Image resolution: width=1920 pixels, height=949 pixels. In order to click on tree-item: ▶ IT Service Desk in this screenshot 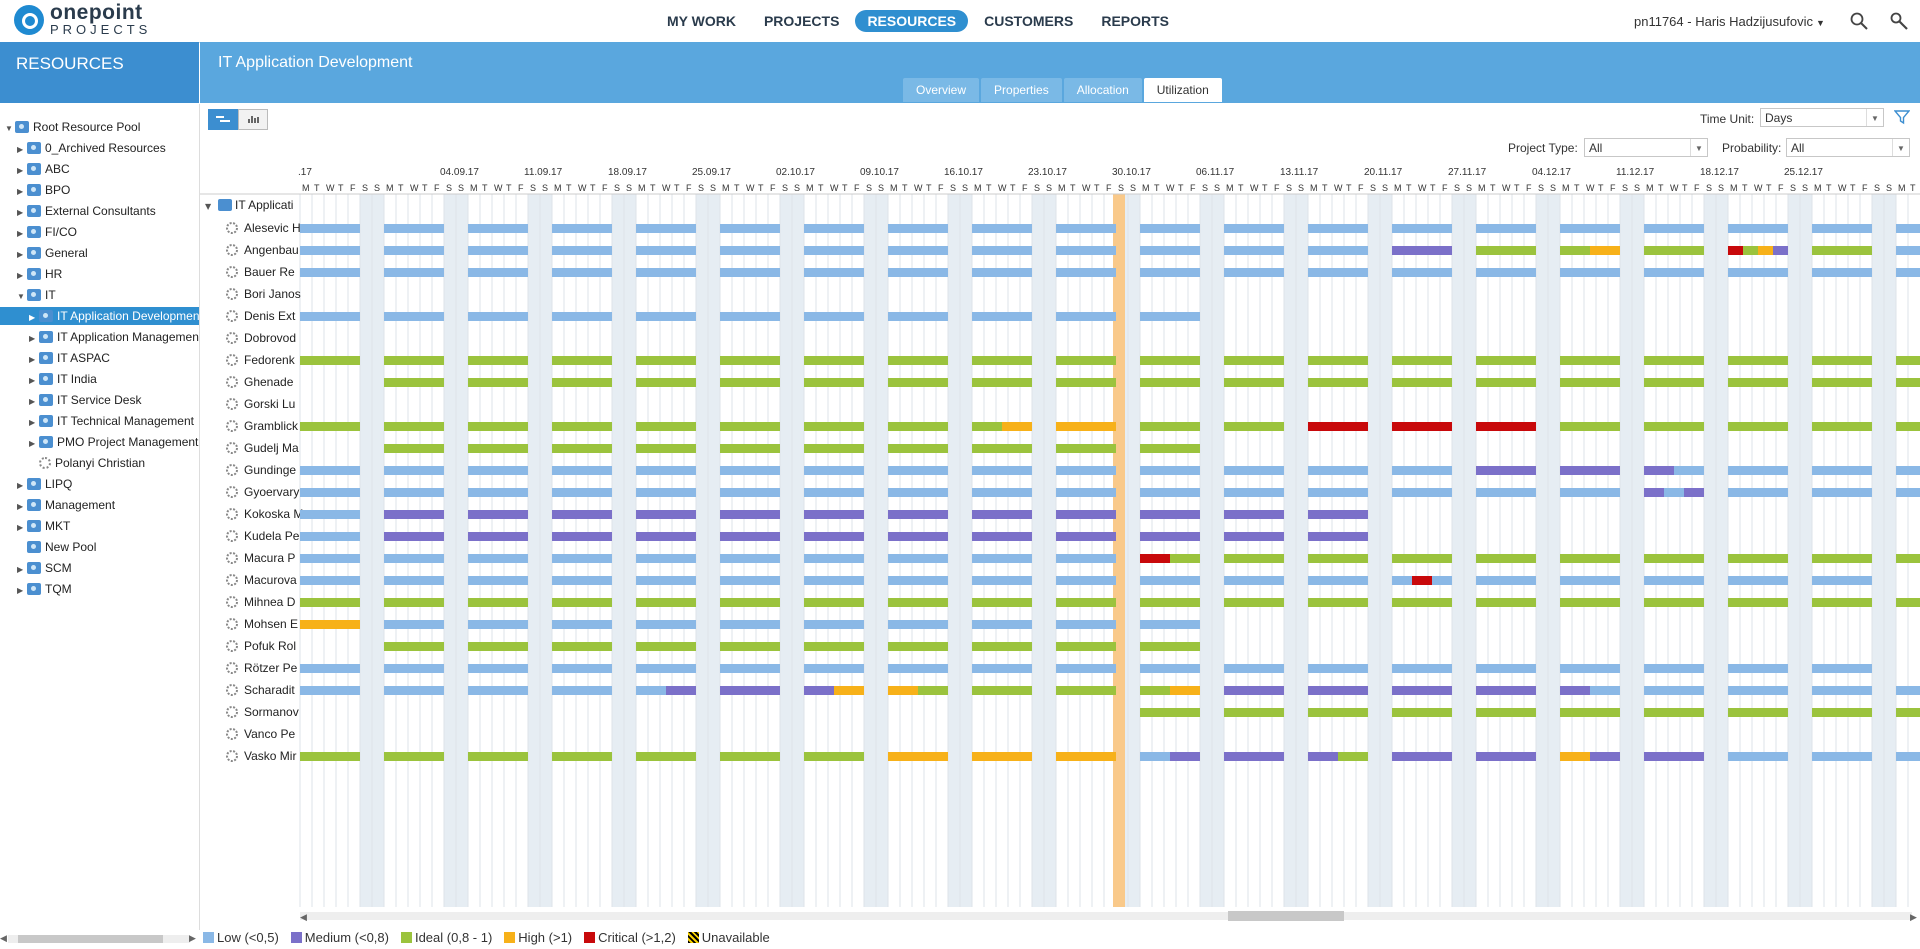, I will do `click(85, 400)`.